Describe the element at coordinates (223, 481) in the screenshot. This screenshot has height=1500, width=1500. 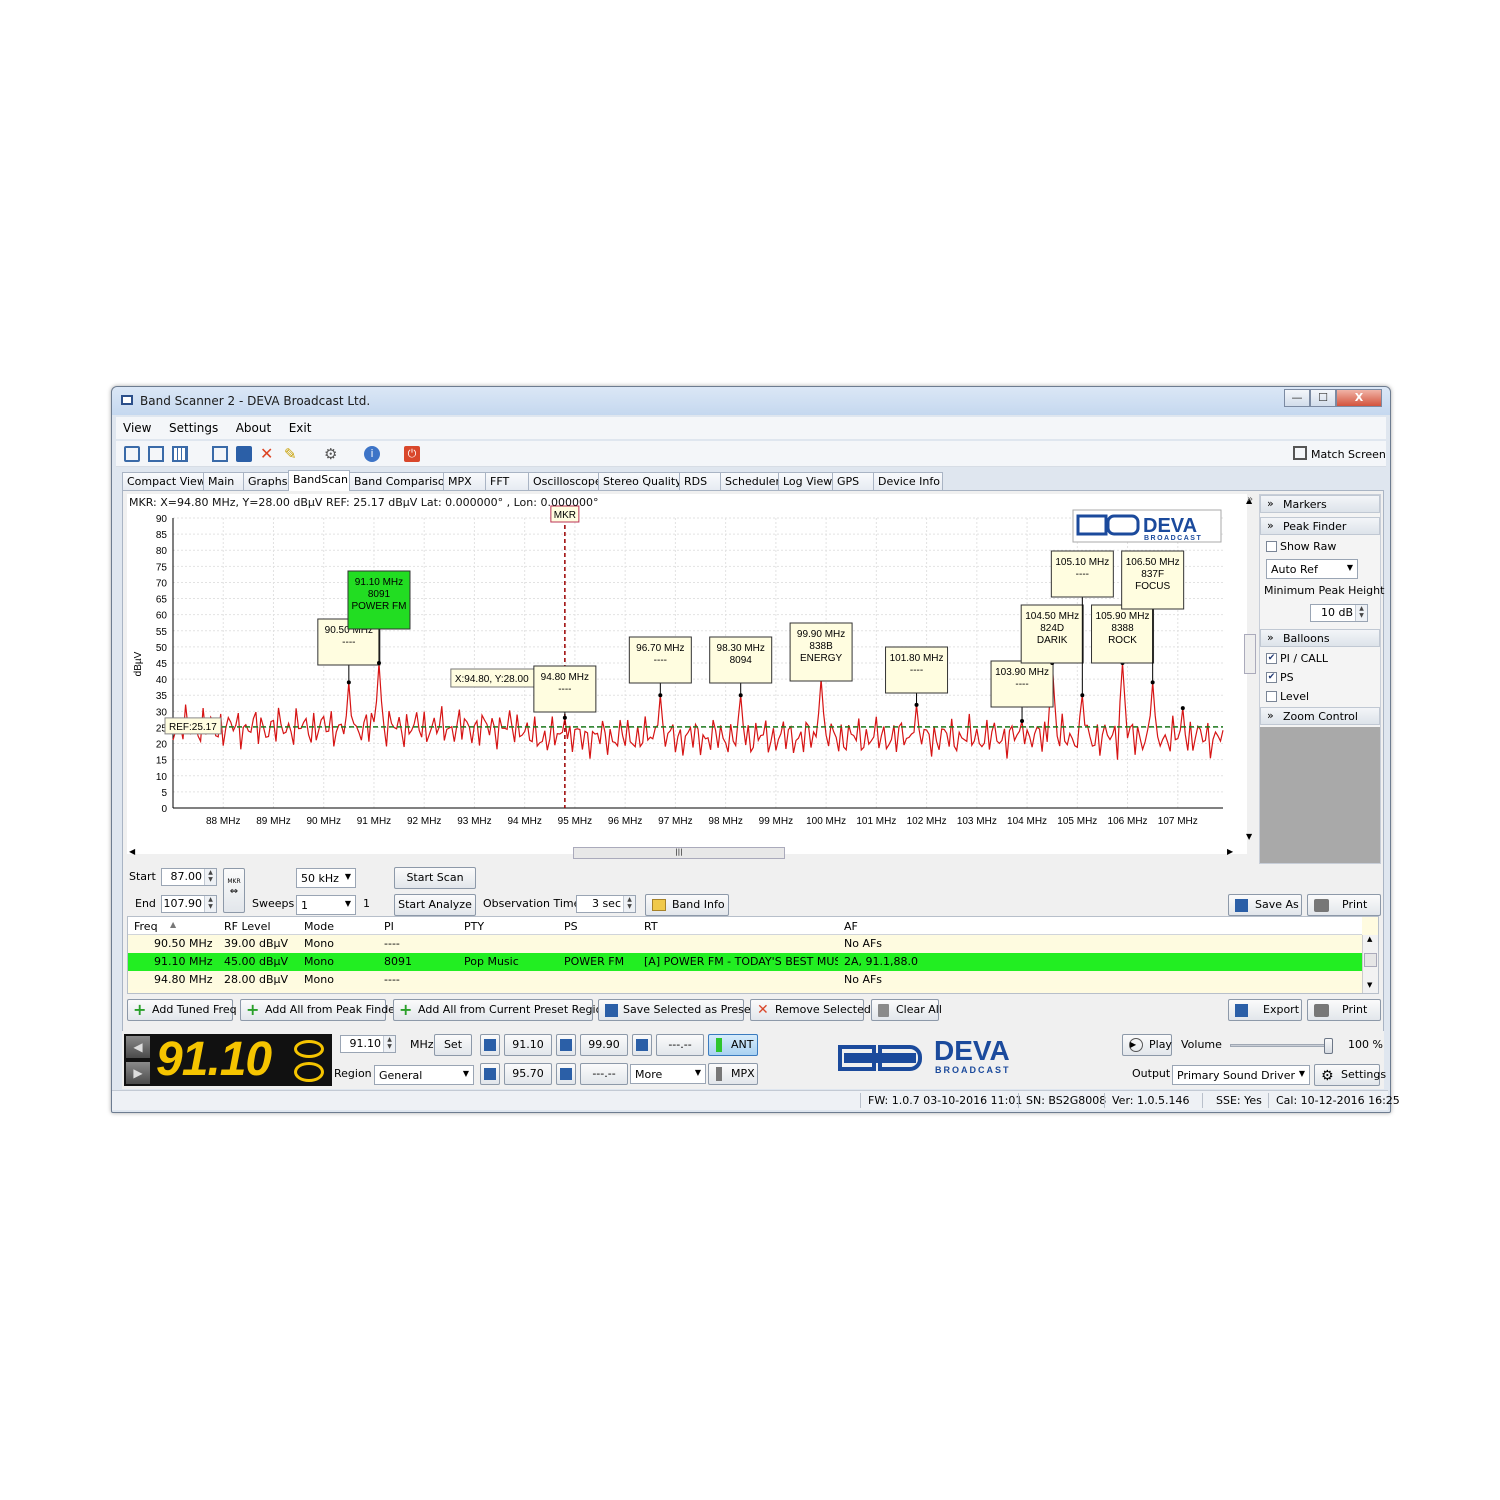
I see `tab-main: Main` at that location.